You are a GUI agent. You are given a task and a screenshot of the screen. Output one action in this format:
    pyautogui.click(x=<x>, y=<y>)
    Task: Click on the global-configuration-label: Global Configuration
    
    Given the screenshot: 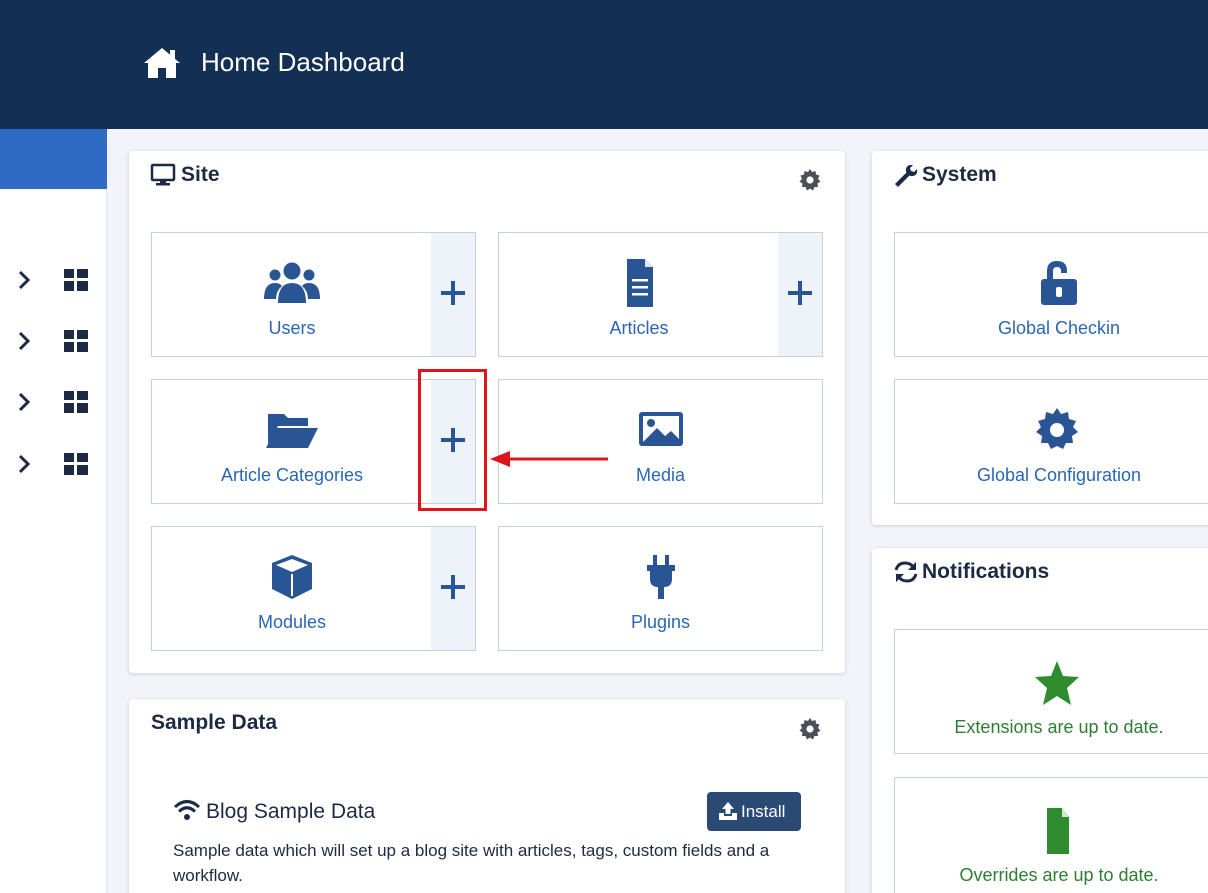 What is the action you would take?
    pyautogui.click(x=1059, y=475)
    